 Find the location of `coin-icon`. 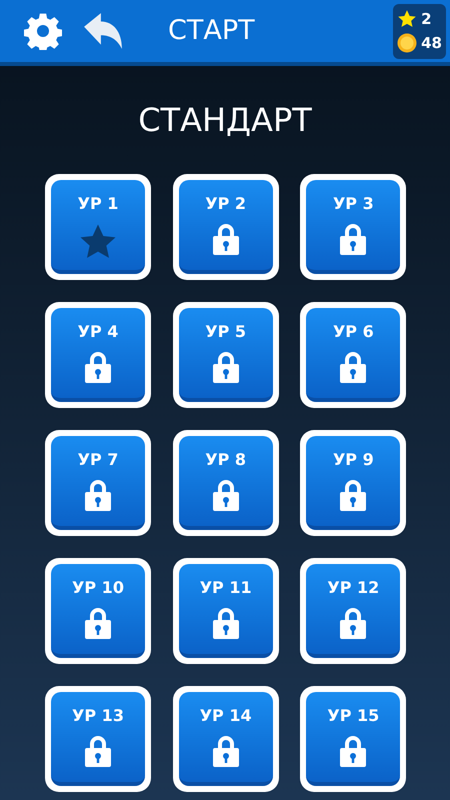

coin-icon is located at coordinates (407, 43).